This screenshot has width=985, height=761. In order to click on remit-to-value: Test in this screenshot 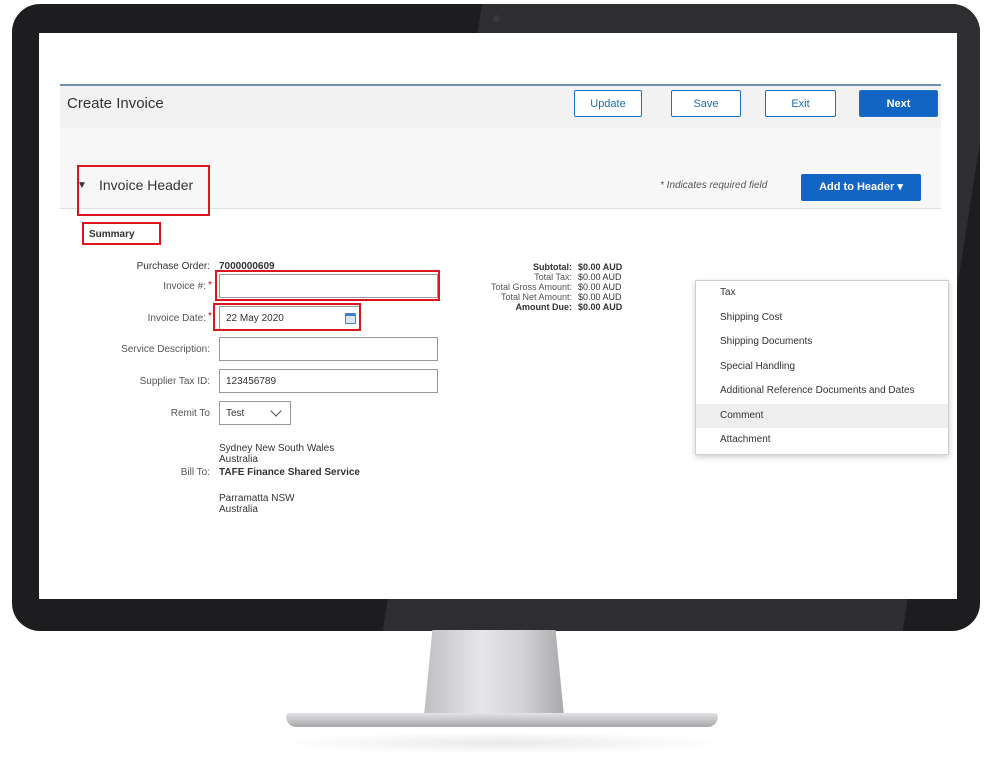, I will do `click(235, 413)`.